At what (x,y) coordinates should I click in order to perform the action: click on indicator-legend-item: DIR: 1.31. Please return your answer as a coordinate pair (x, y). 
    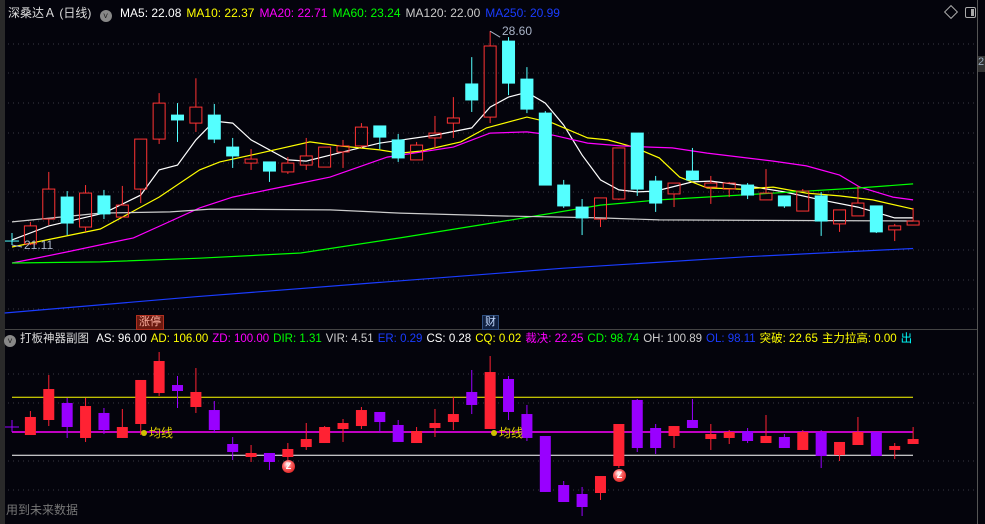
    Looking at the image, I should click on (297, 339).